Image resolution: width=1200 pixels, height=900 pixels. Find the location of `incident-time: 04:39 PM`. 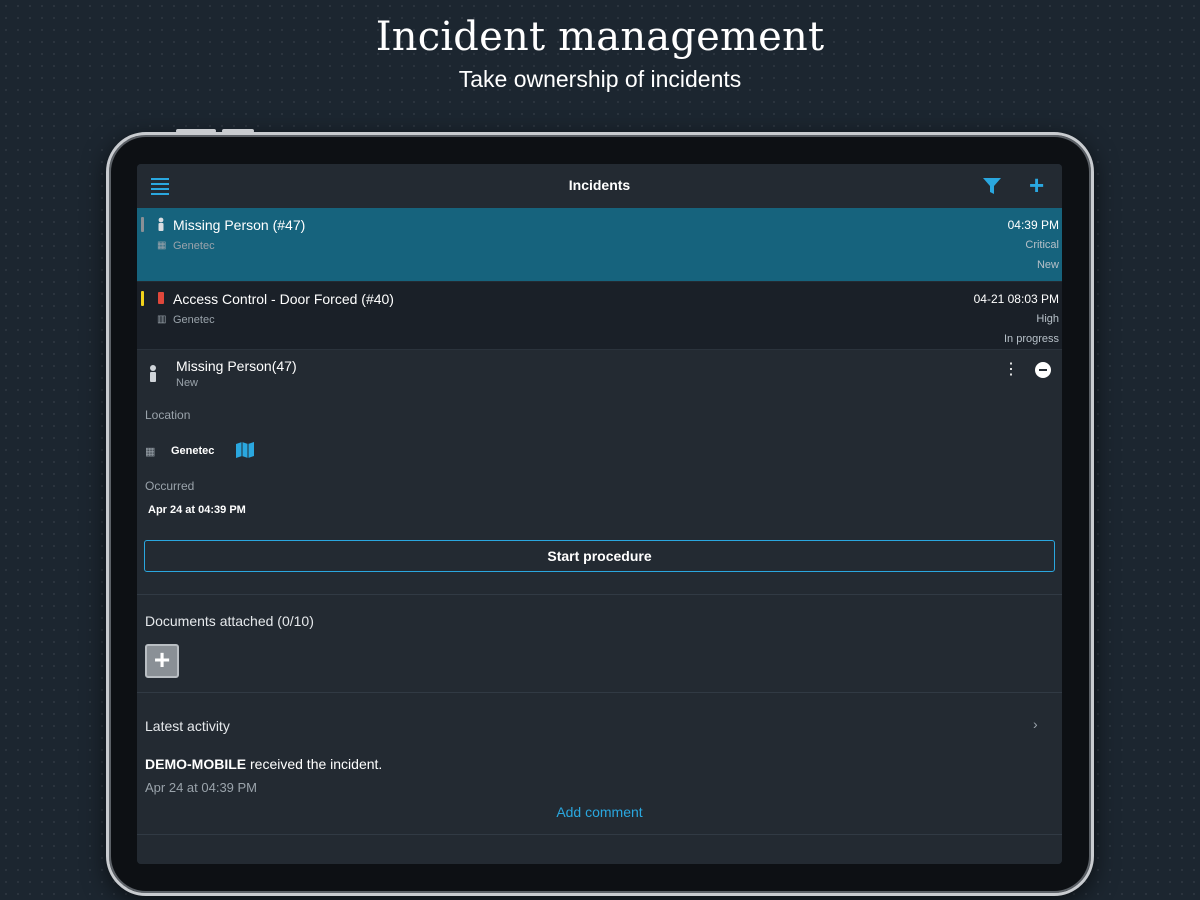

incident-time: 04:39 PM is located at coordinates (1033, 225).